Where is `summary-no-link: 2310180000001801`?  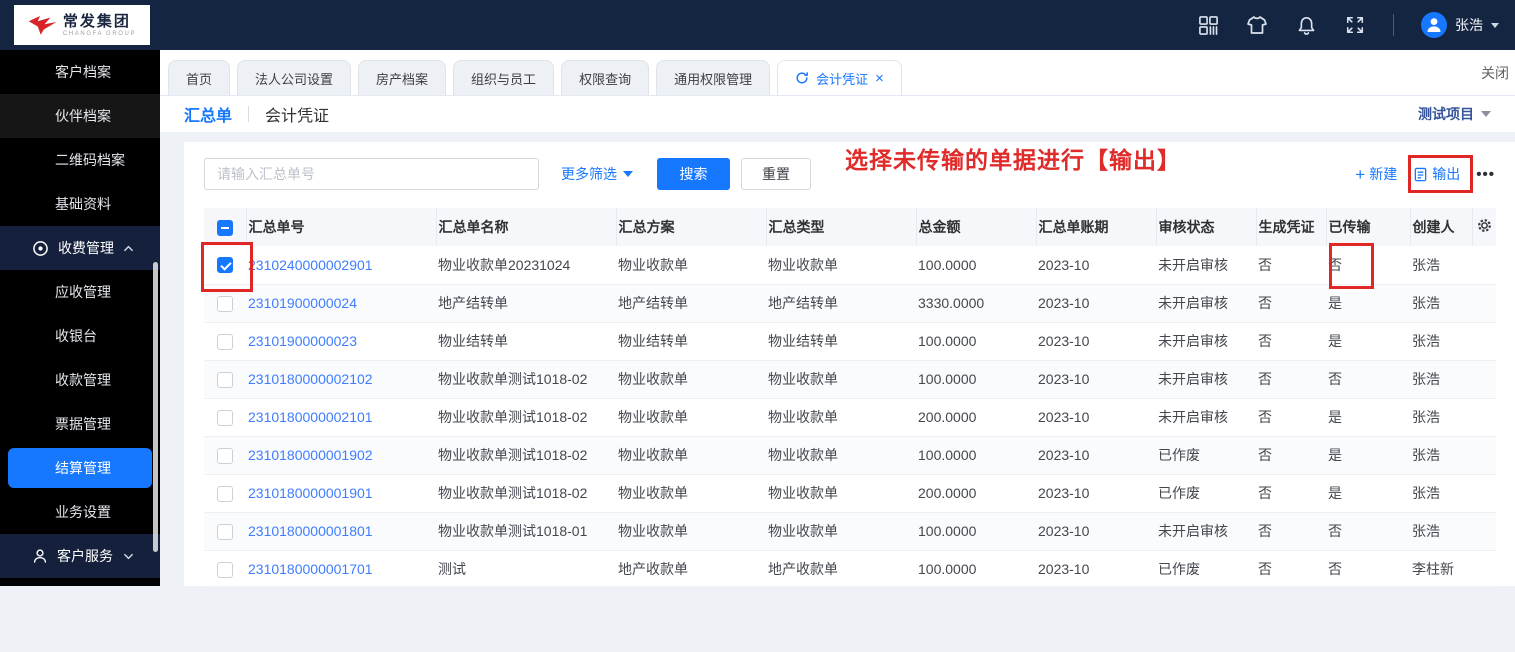 summary-no-link: 2310180000001801 is located at coordinates (310, 531).